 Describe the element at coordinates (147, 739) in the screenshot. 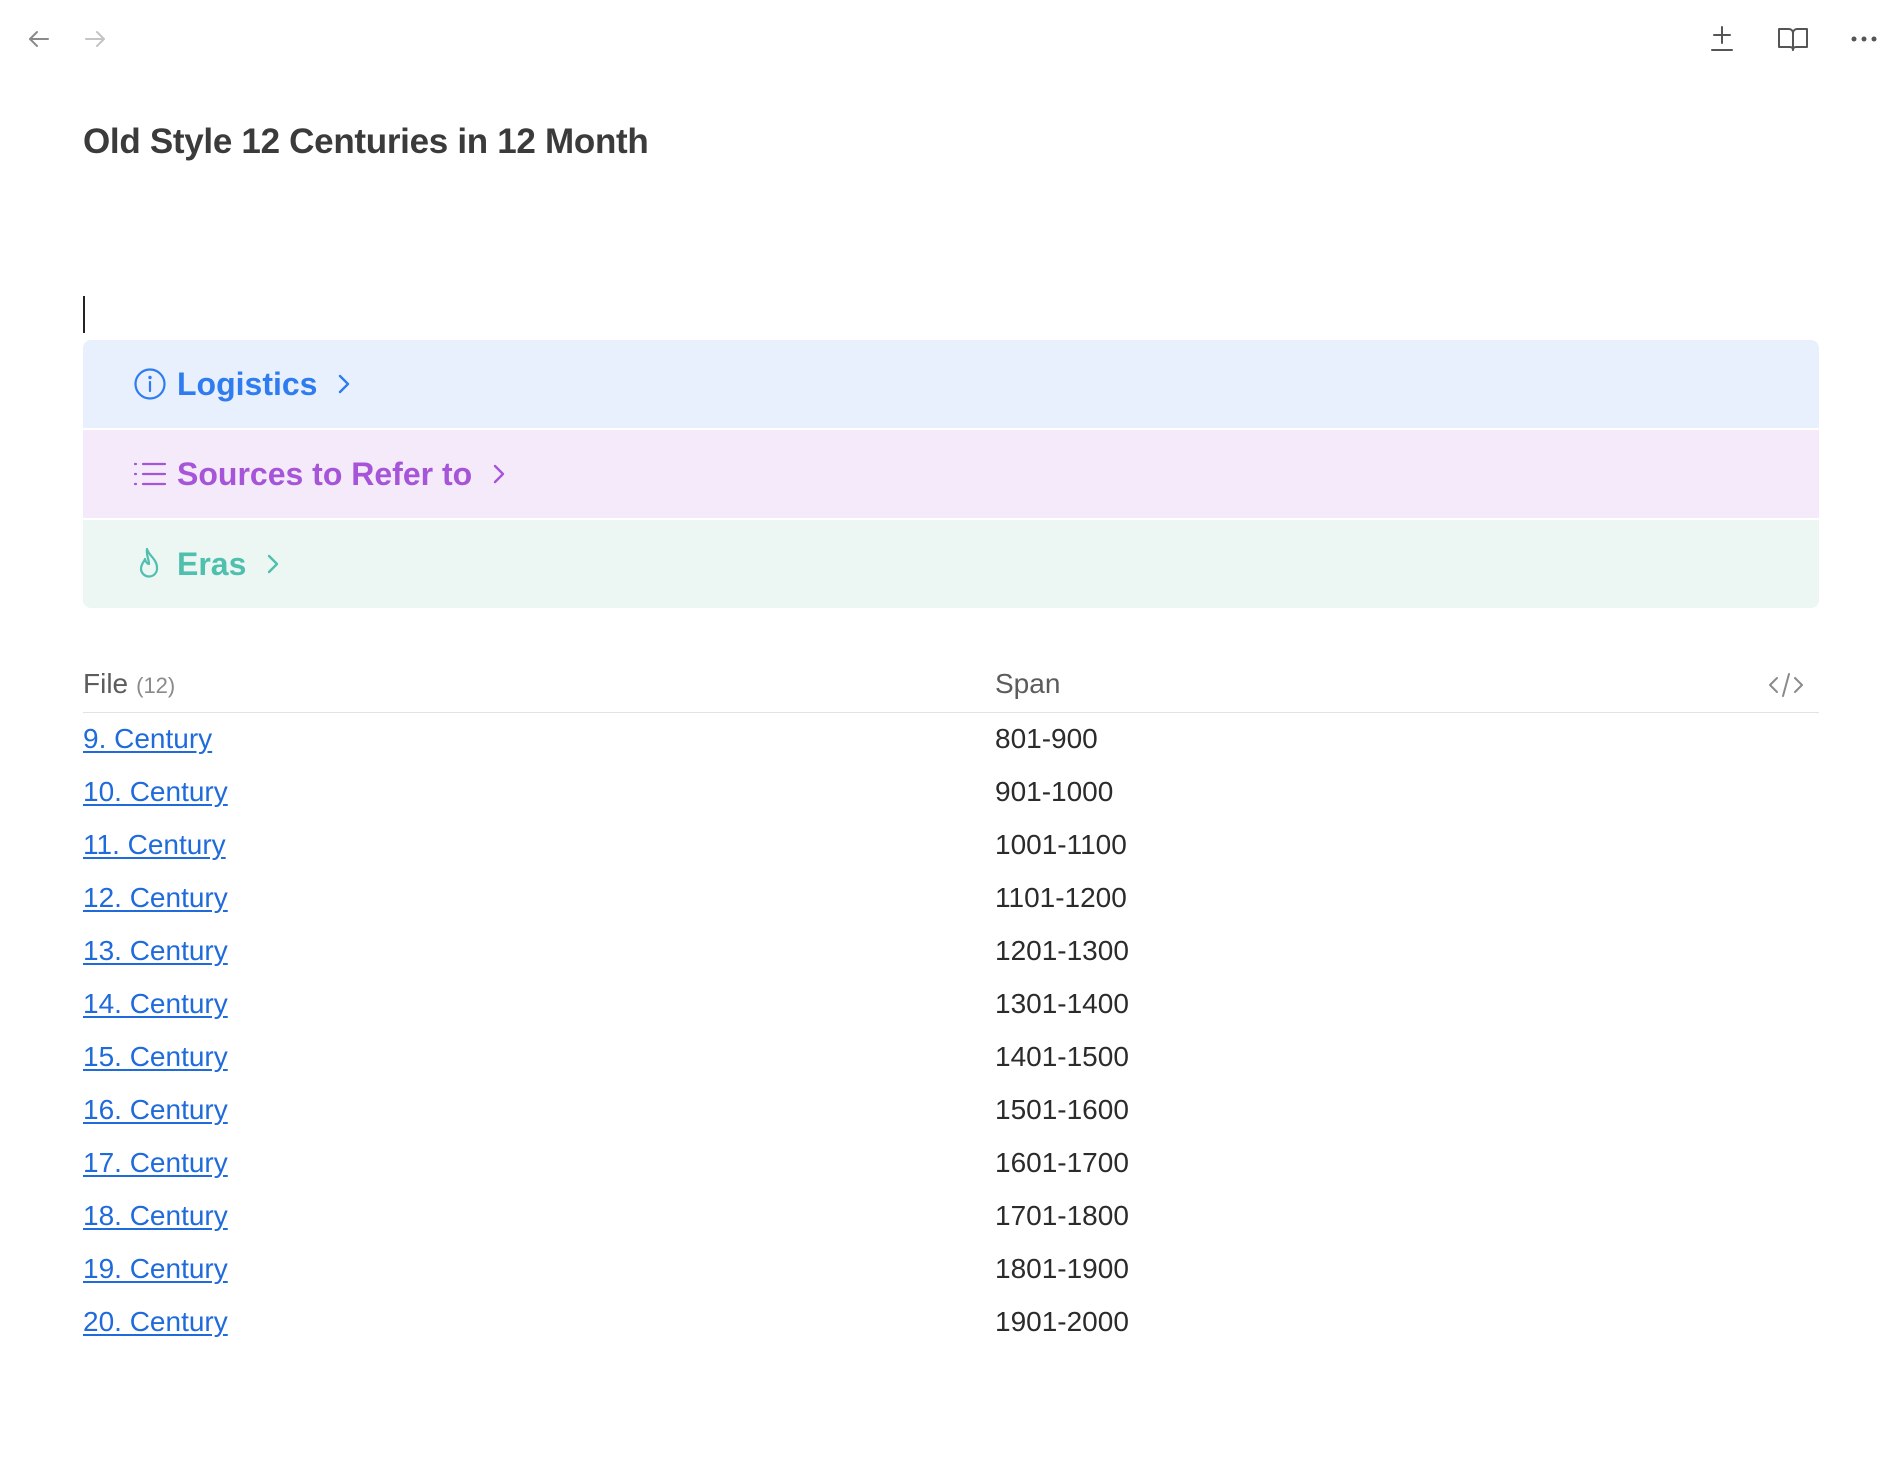

I see `file-link: 9. Century` at that location.